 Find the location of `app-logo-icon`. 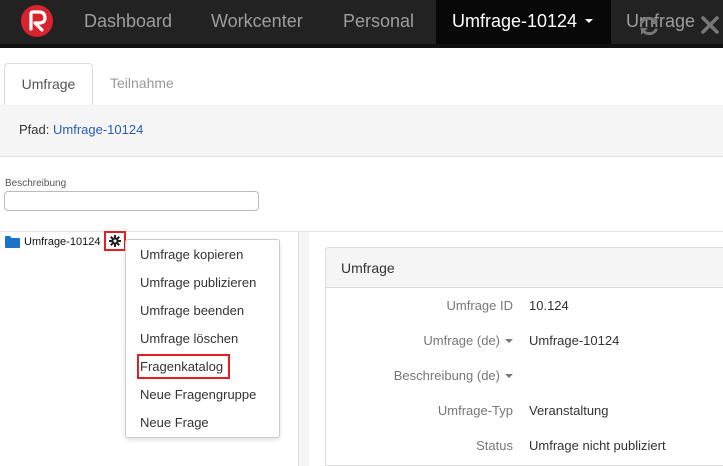

app-logo-icon is located at coordinates (37, 21).